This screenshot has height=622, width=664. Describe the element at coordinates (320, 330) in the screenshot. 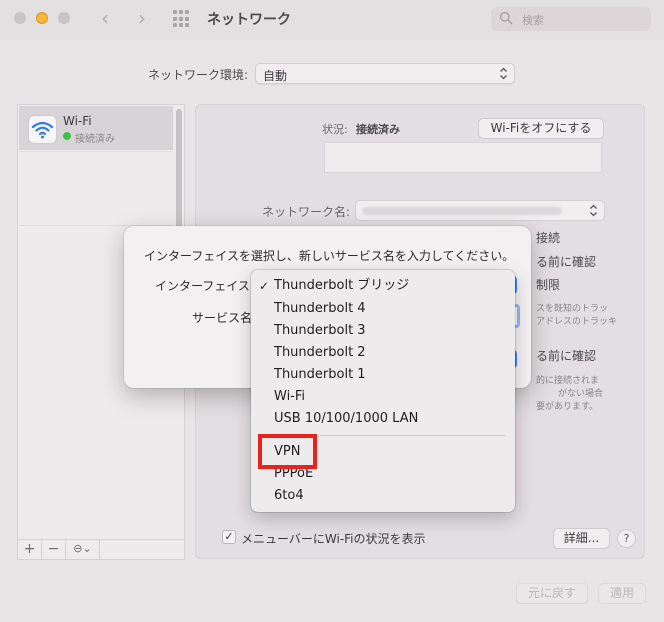

I see `menu-item-label: Thunderbolt 3` at that location.